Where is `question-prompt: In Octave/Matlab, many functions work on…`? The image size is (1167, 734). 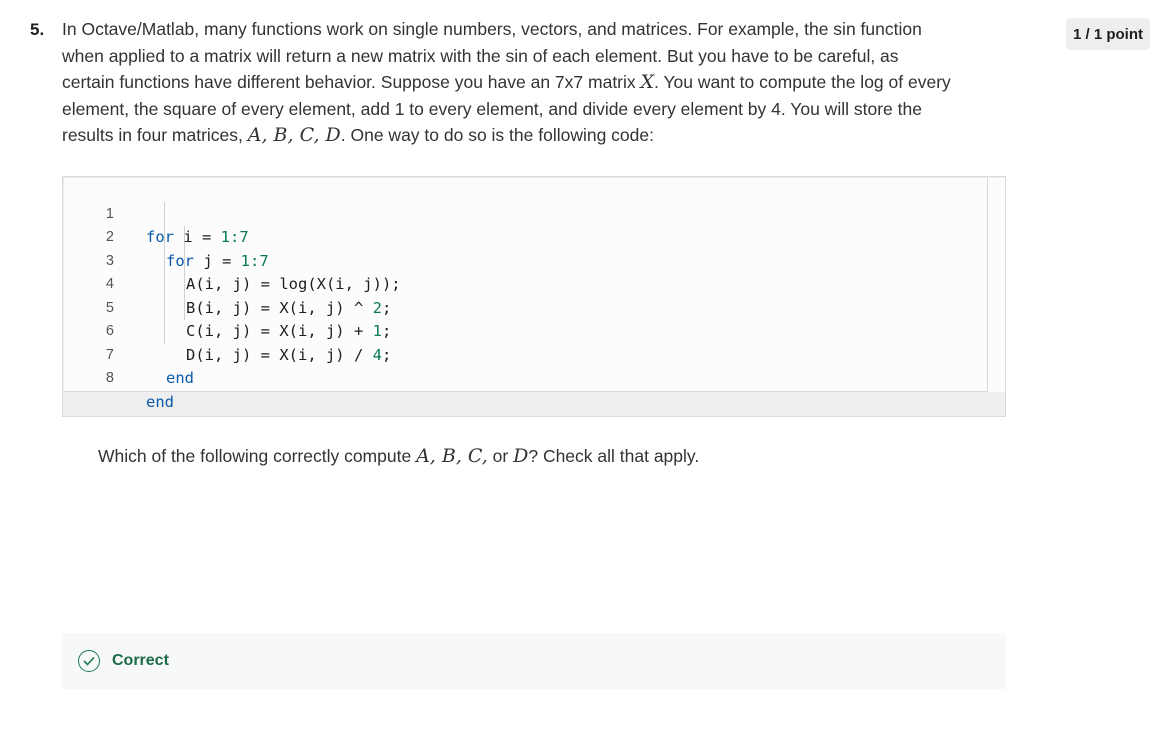
question-prompt: In Octave/Matlab, many functions work on… is located at coordinates (542, 82).